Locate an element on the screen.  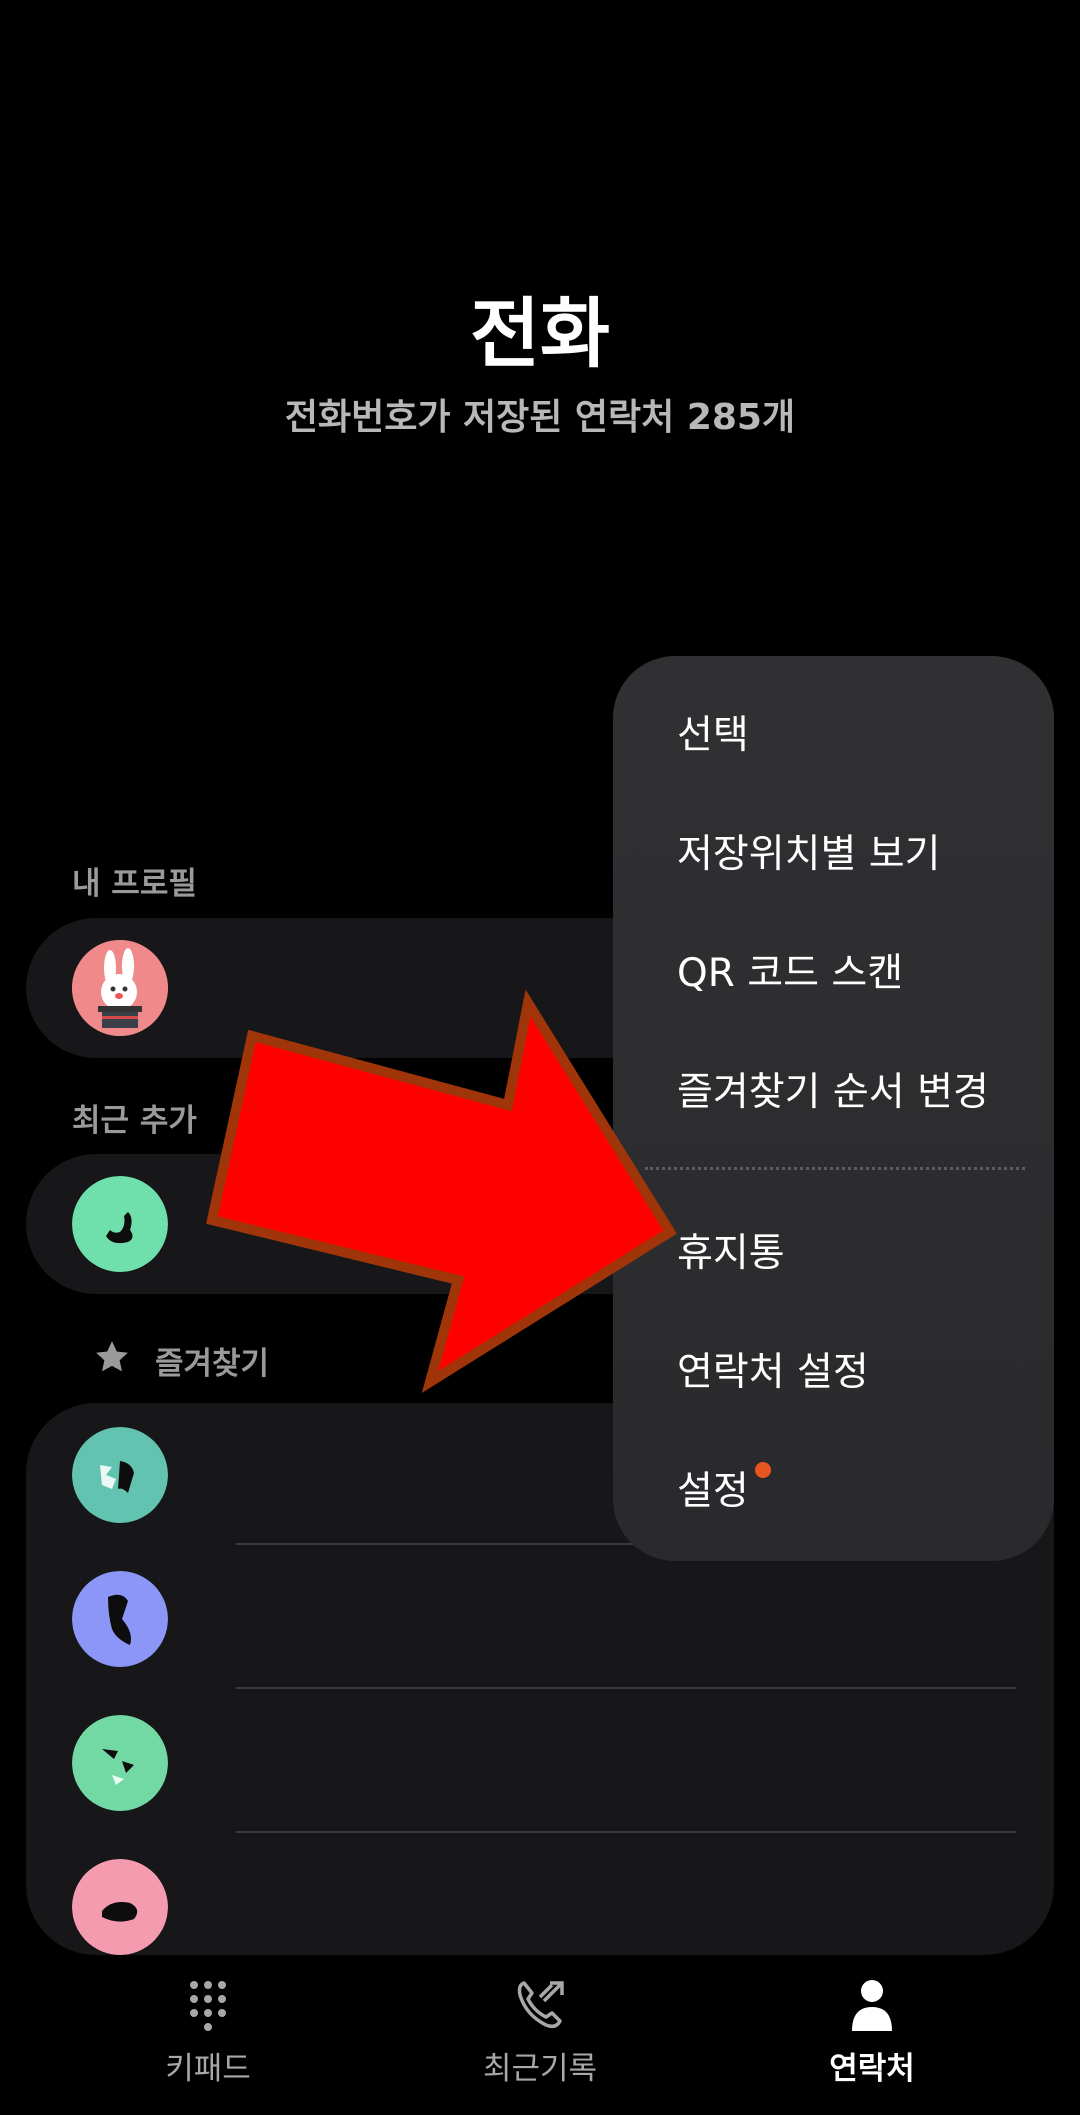
menu-item-trash: 휴지통 is located at coordinates (731, 1250).